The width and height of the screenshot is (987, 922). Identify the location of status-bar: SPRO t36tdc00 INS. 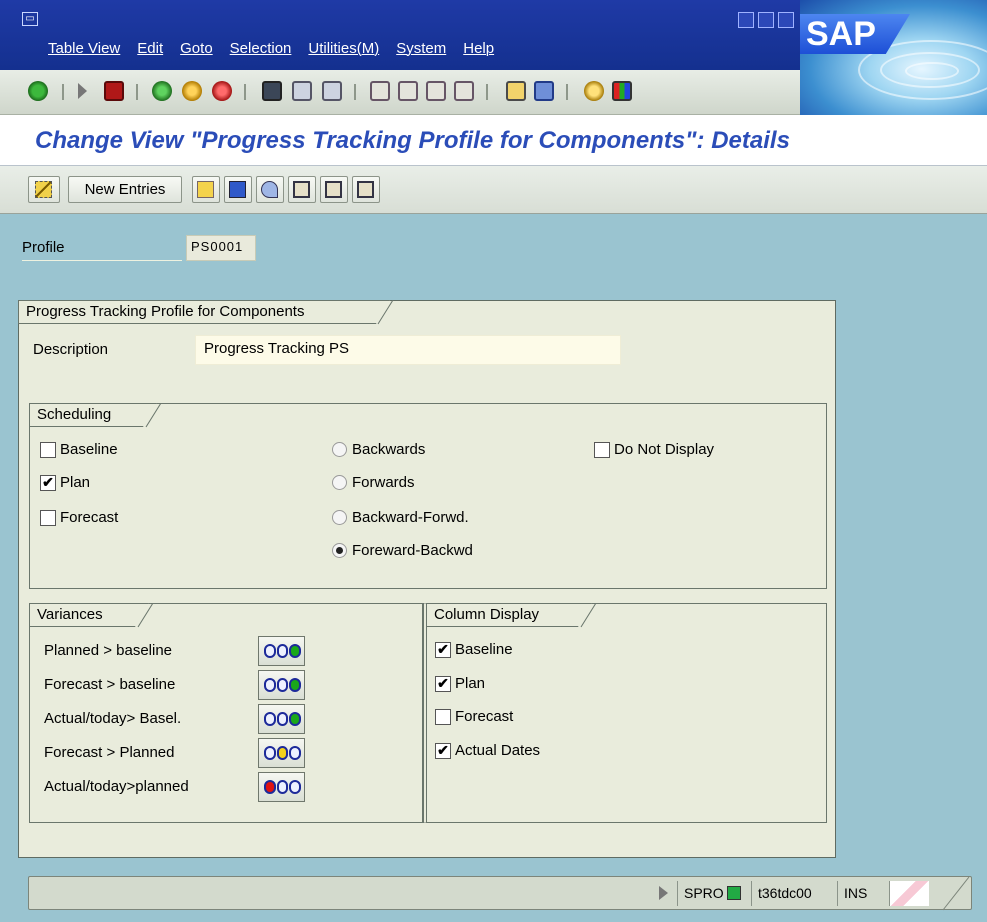
(500, 893).